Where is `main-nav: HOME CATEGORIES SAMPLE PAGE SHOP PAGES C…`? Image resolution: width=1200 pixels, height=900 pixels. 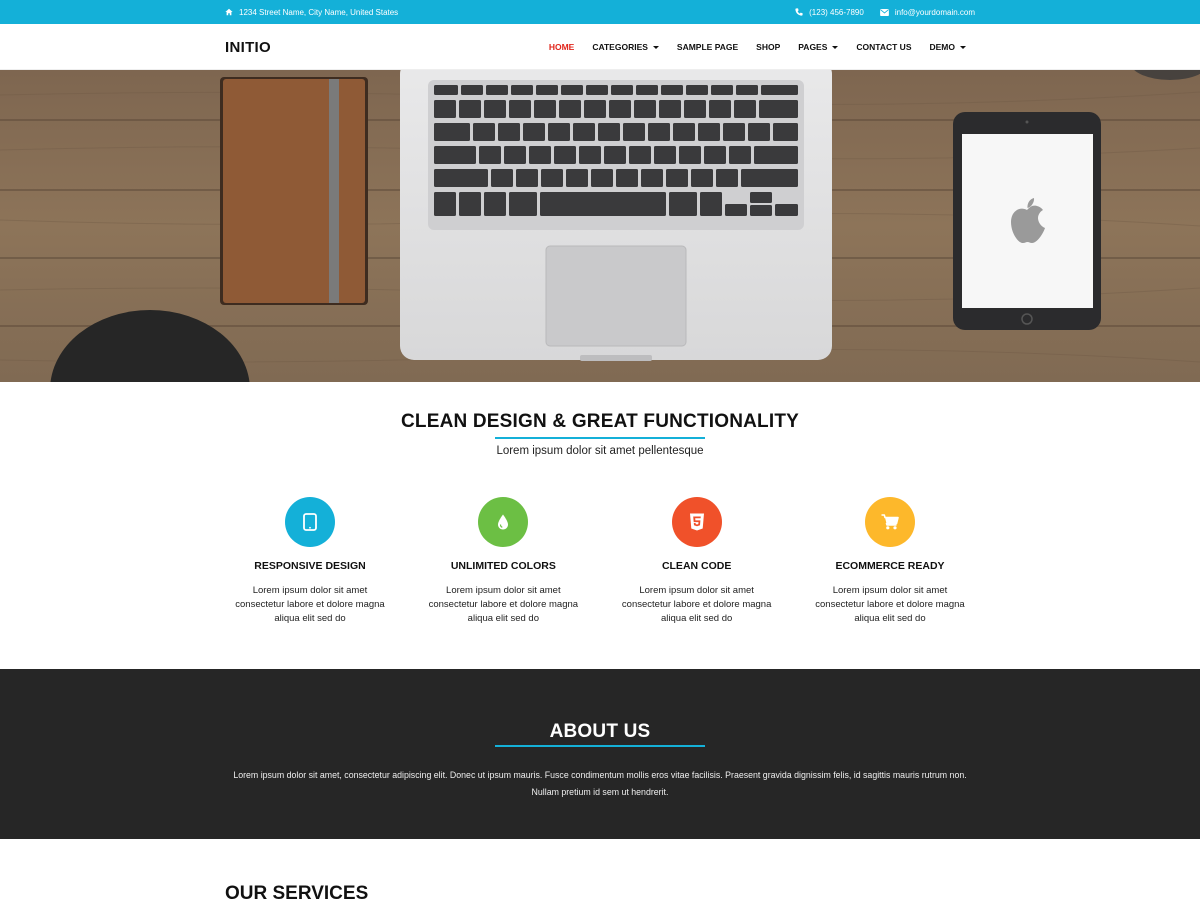 main-nav: HOME CATEGORIES SAMPLE PAGE SHOP PAGES C… is located at coordinates (757, 47).